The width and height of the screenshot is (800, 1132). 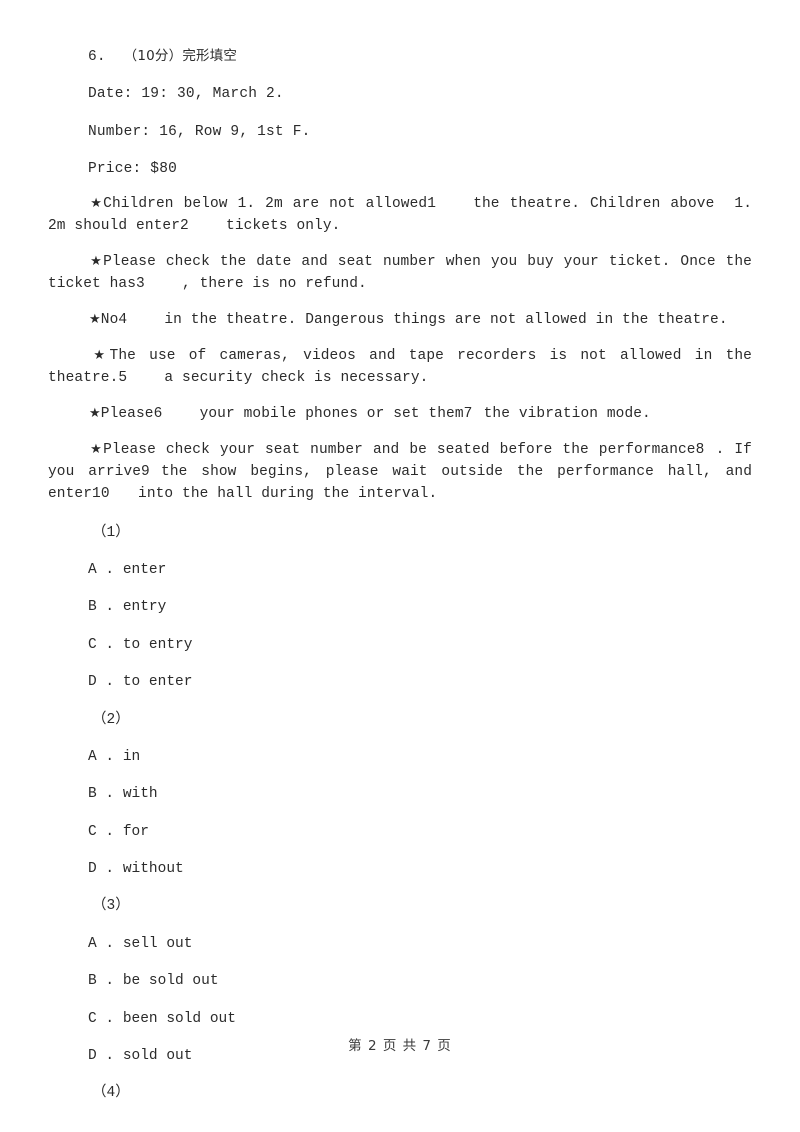 I want to click on option-2-d: D . without, so click(x=420, y=859).